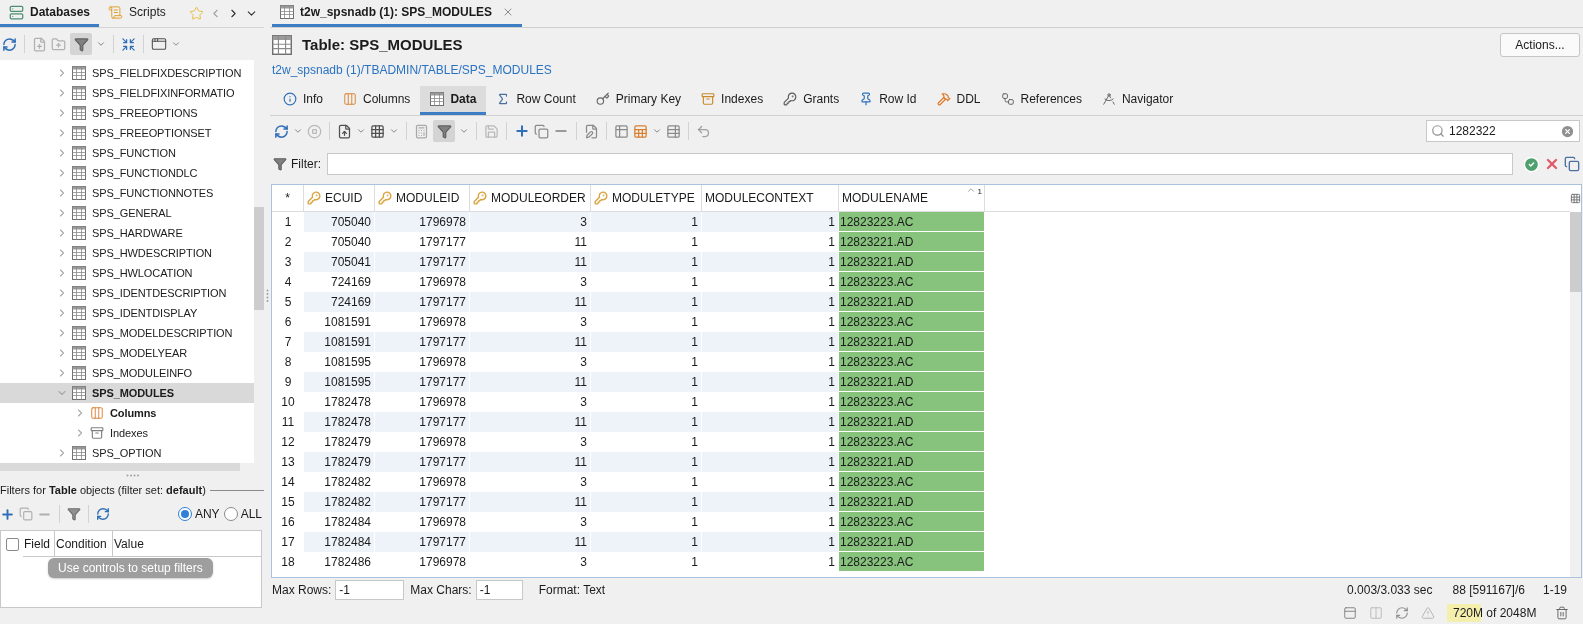 The width and height of the screenshot is (1583, 624). I want to click on warning-icon, so click(1428, 613).